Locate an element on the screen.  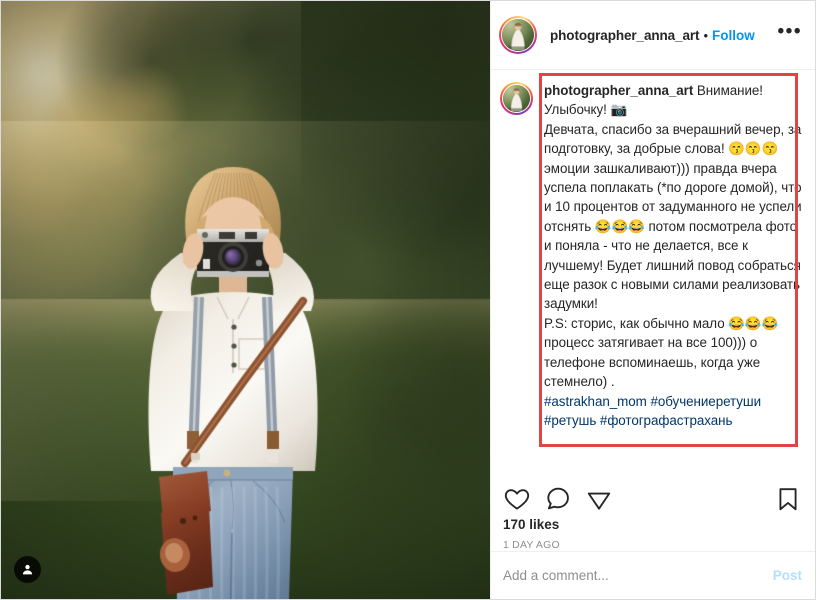
comment-glyph is located at coordinates (558, 498).